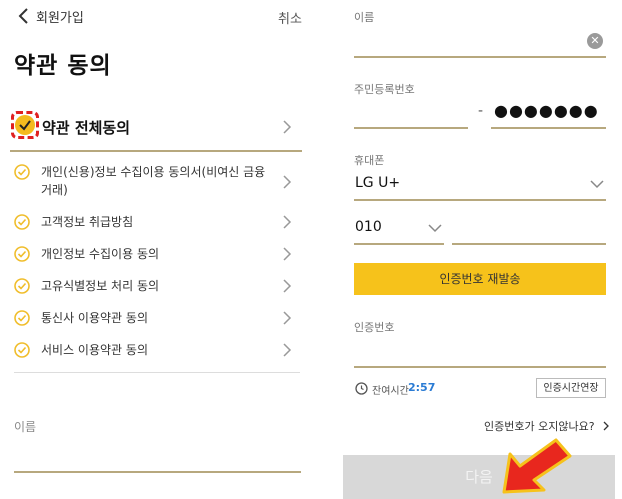 The height and width of the screenshot is (499, 622). Describe the element at coordinates (94, 350) in the screenshot. I see `term-label: 서비스 이용약관 동의` at that location.